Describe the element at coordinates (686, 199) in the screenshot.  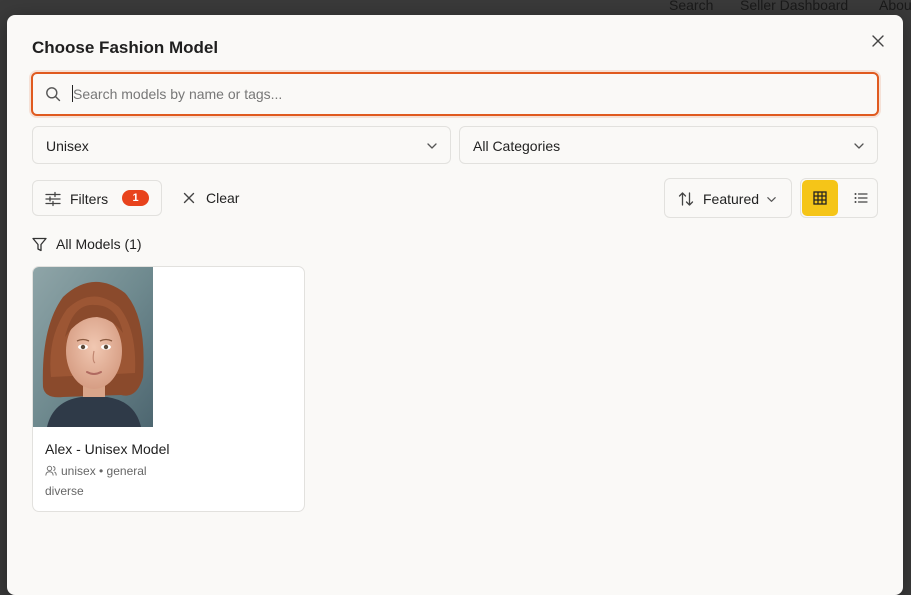
I see `sort-arrows-icon` at that location.